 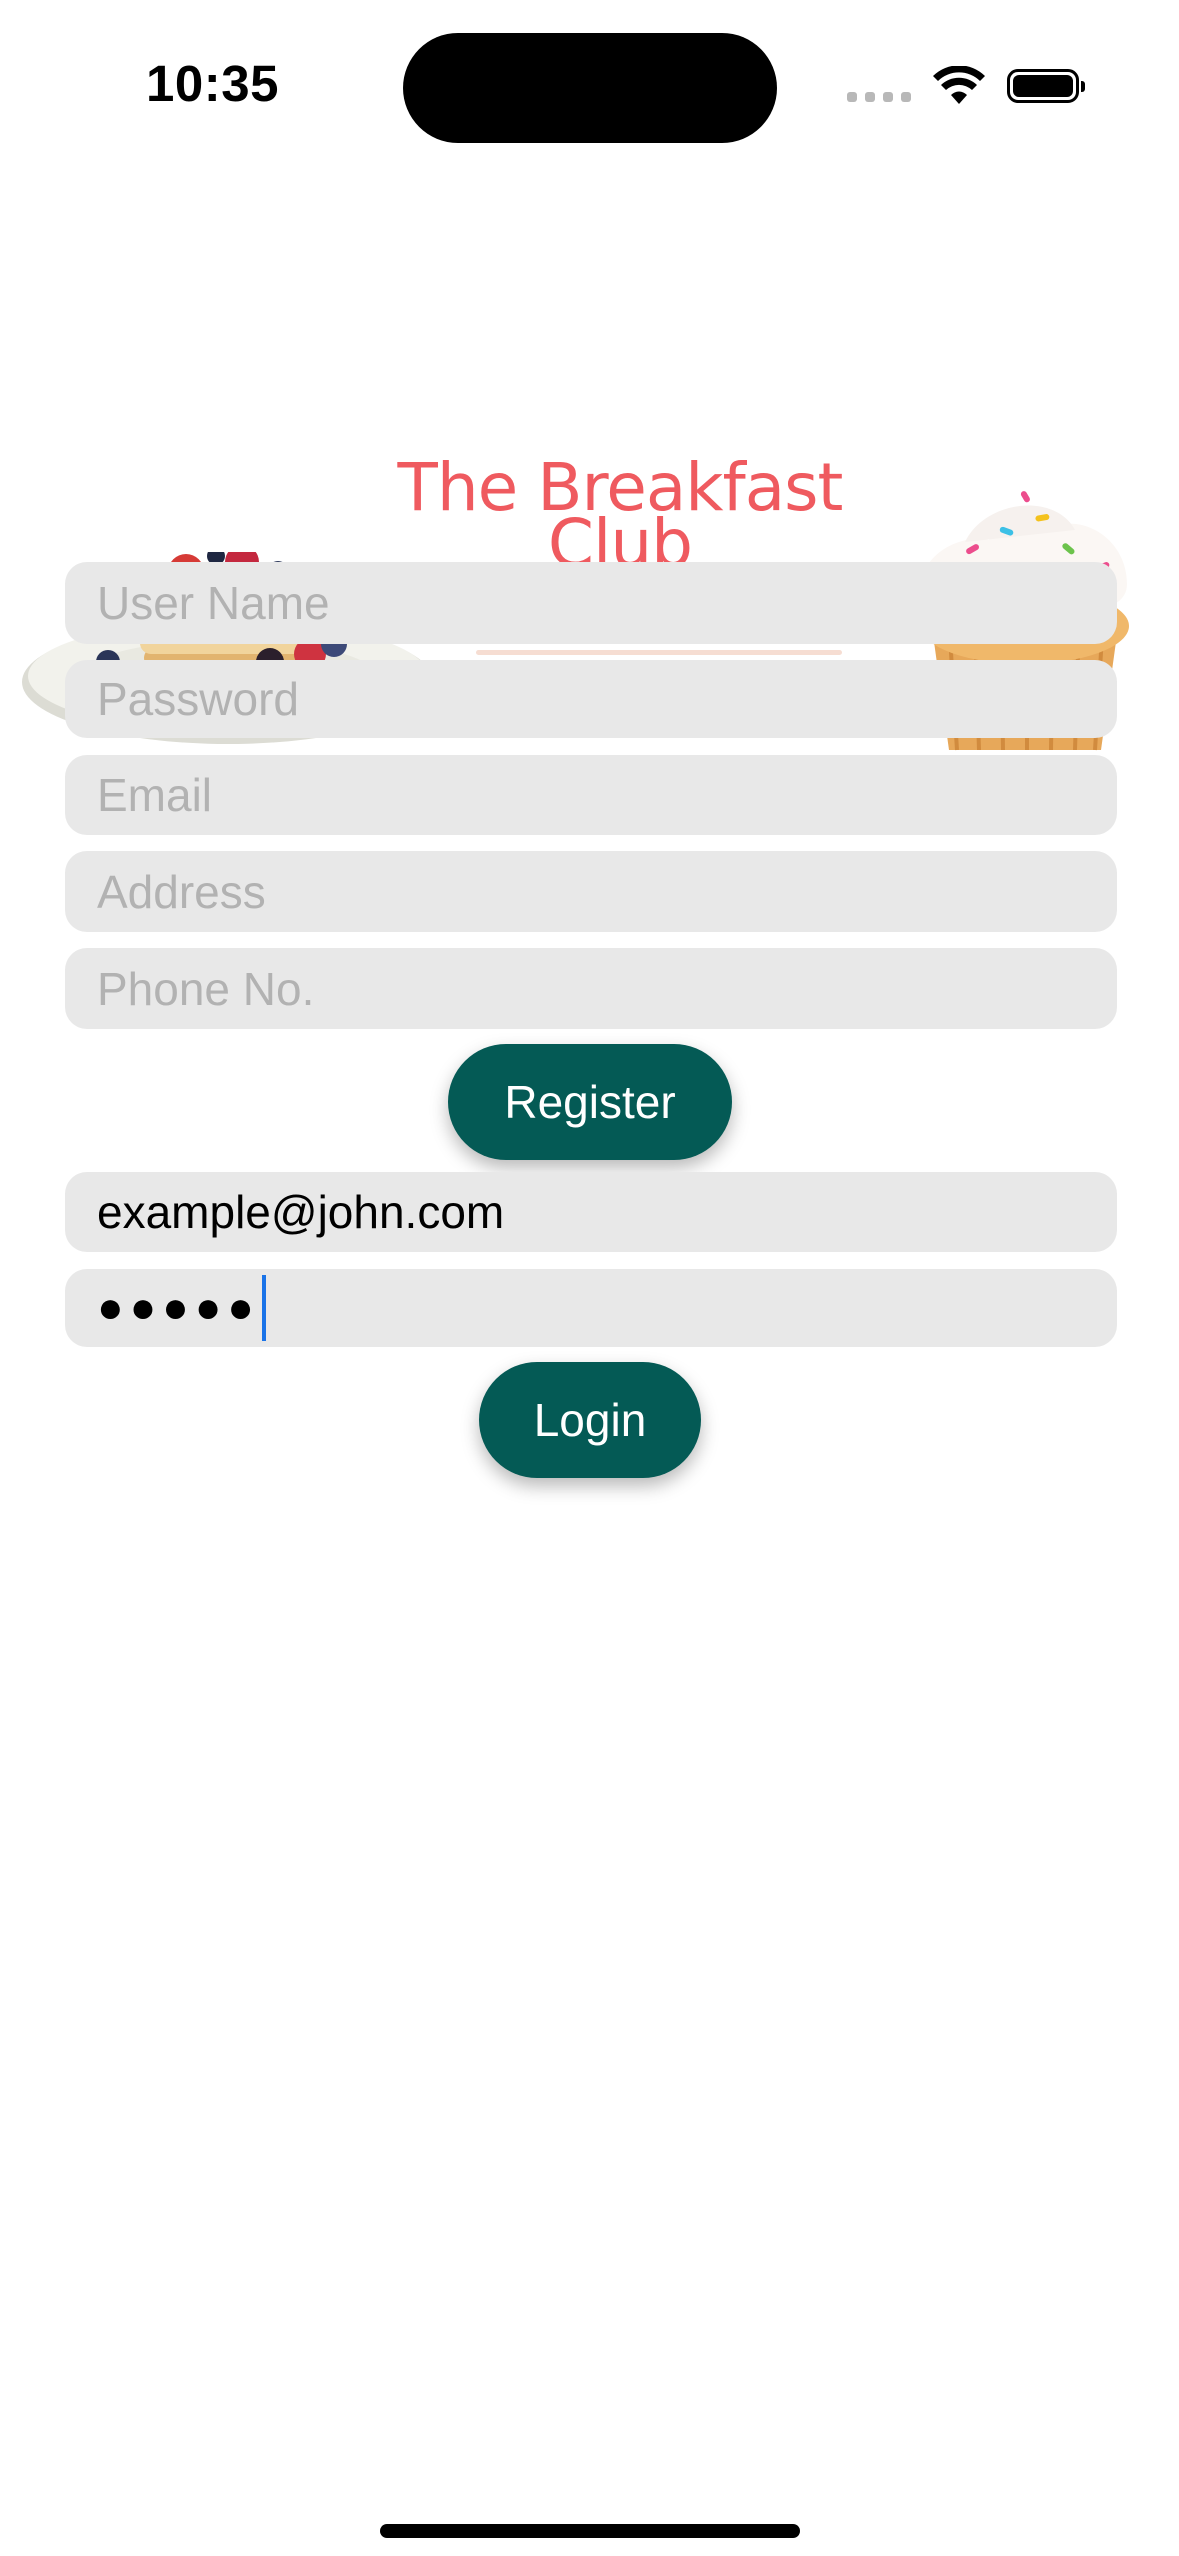 I want to click on phone-field: Phone No., so click(x=591, y=988).